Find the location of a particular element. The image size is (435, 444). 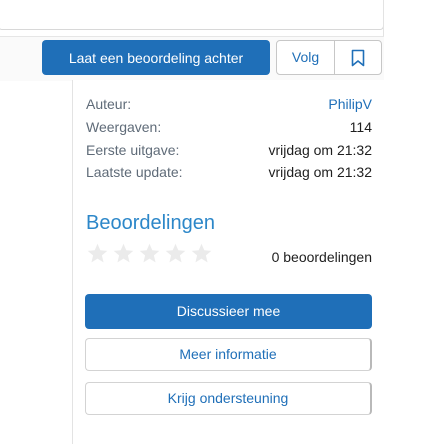

bookmark-icon is located at coordinates (358, 57).